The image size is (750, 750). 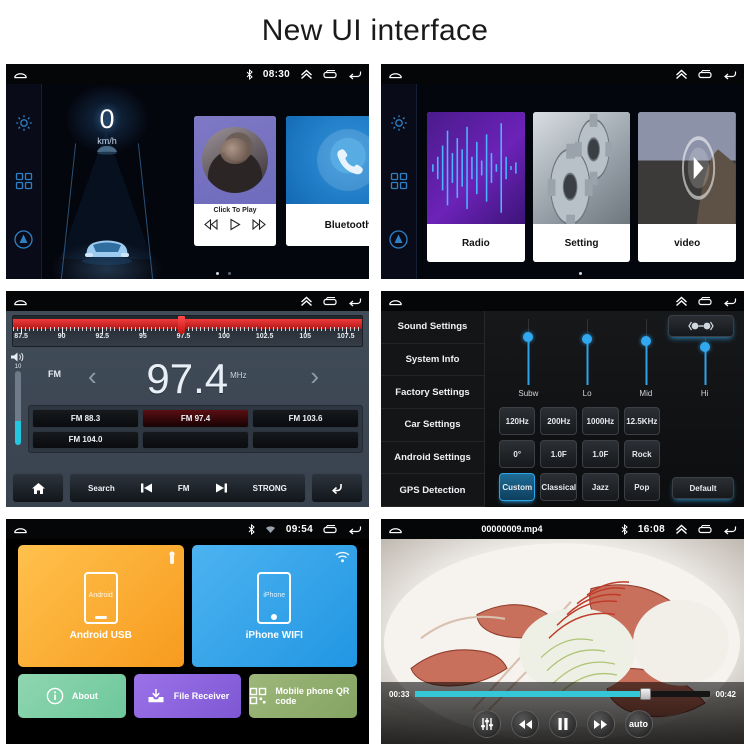 What do you see at coordinates (641, 487) in the screenshot?
I see `eq-button-pop: Pop` at bounding box center [641, 487].